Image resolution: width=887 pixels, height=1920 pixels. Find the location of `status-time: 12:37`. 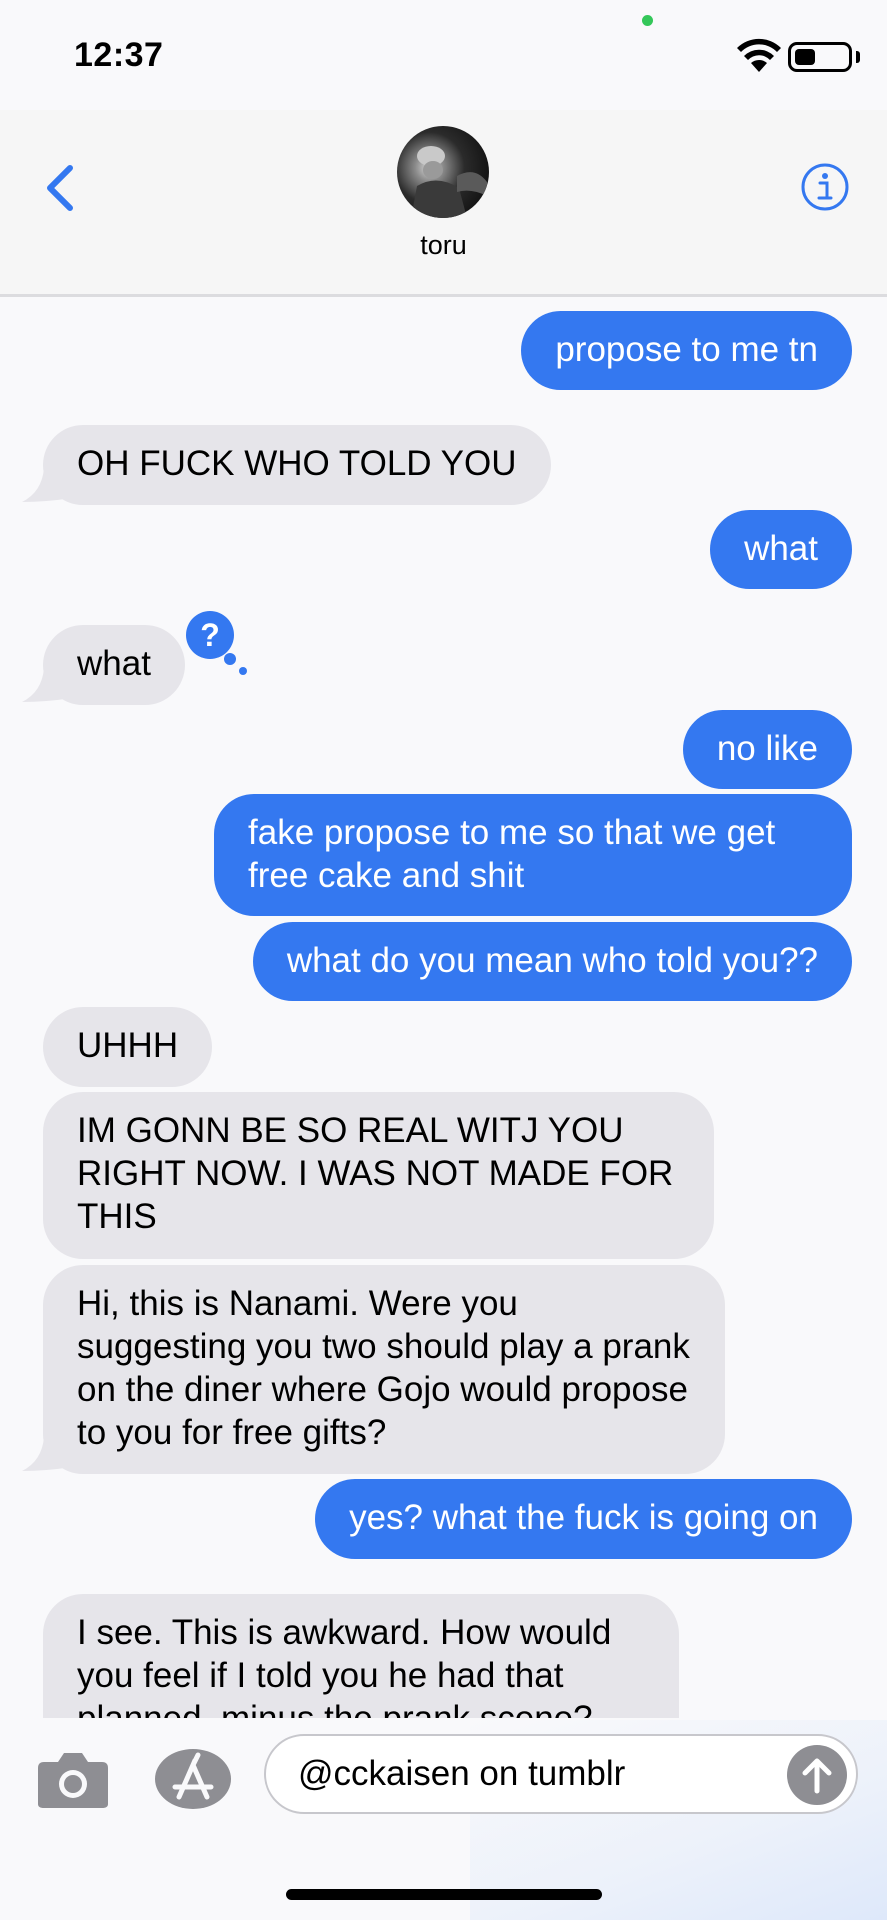

status-time: 12:37 is located at coordinates (119, 55).